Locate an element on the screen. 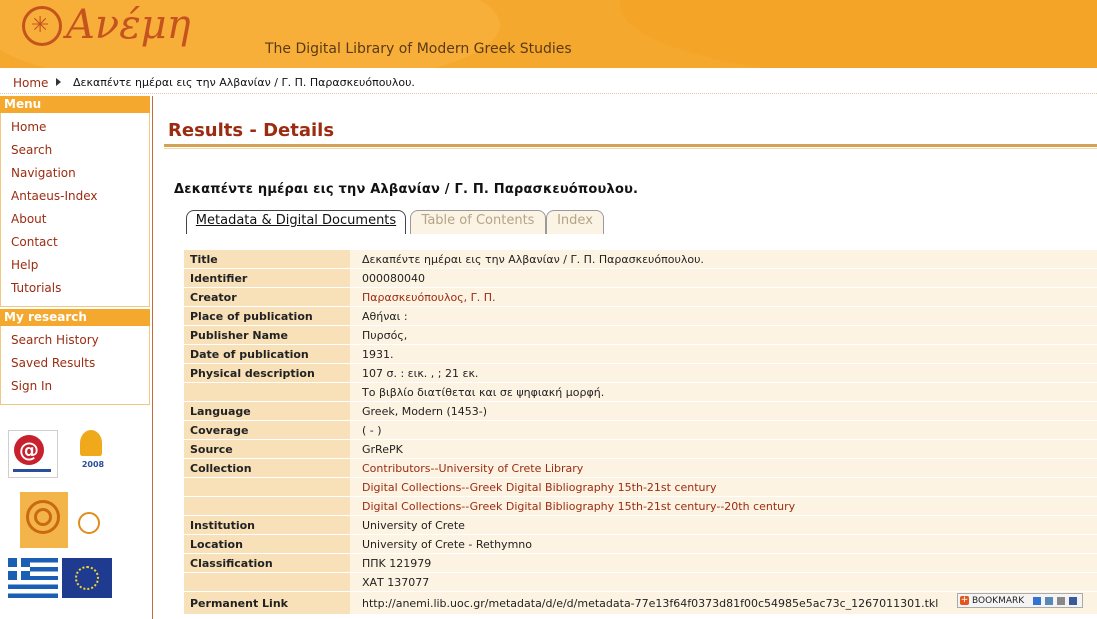 This screenshot has height=619, width=1097. field-value: Greek, Modern (1453-) is located at coordinates (723, 411).